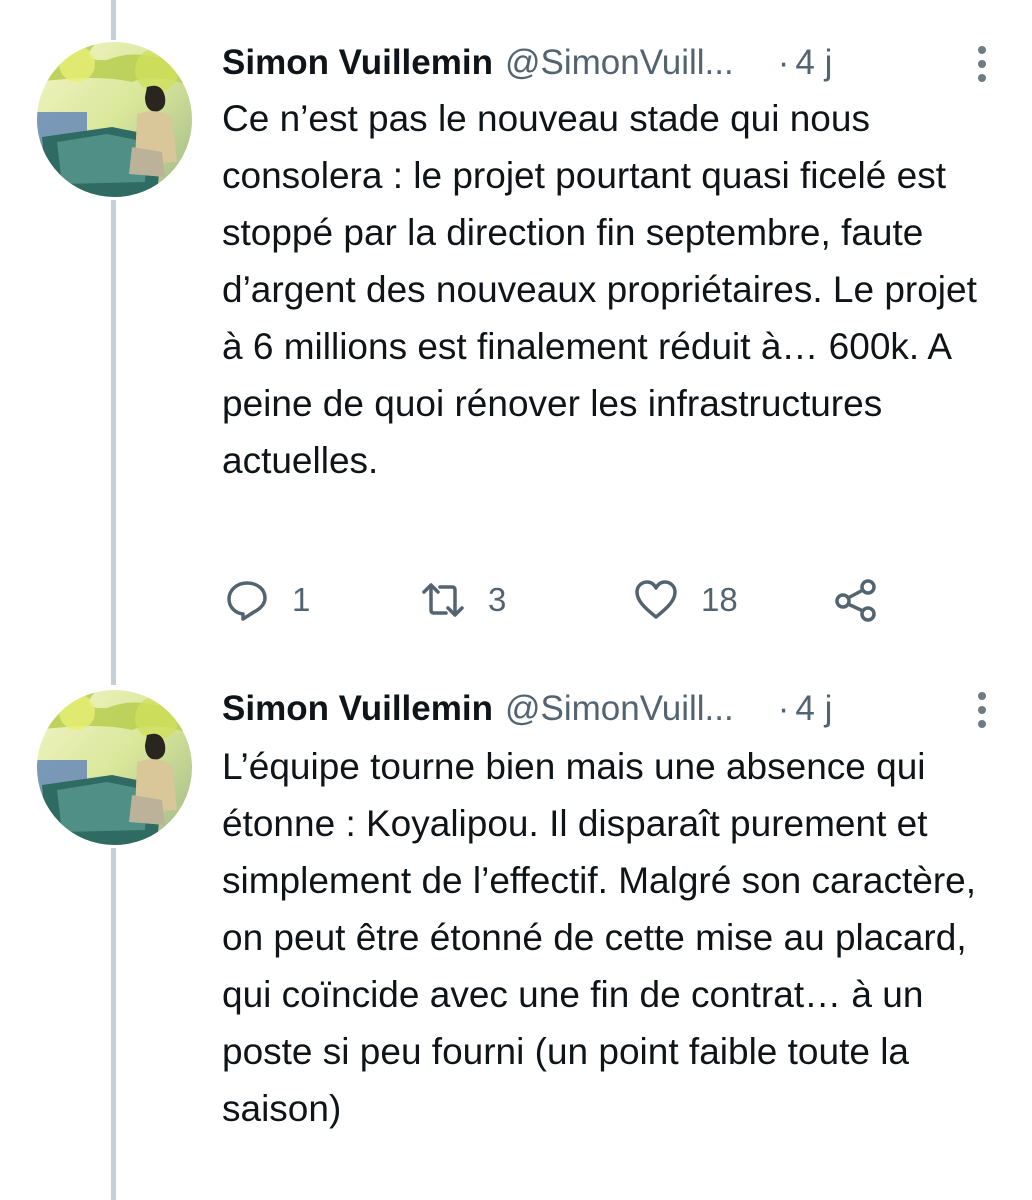 The image size is (1032, 1200). Describe the element at coordinates (301, 599) in the screenshot. I see `reply-count: 1` at that location.